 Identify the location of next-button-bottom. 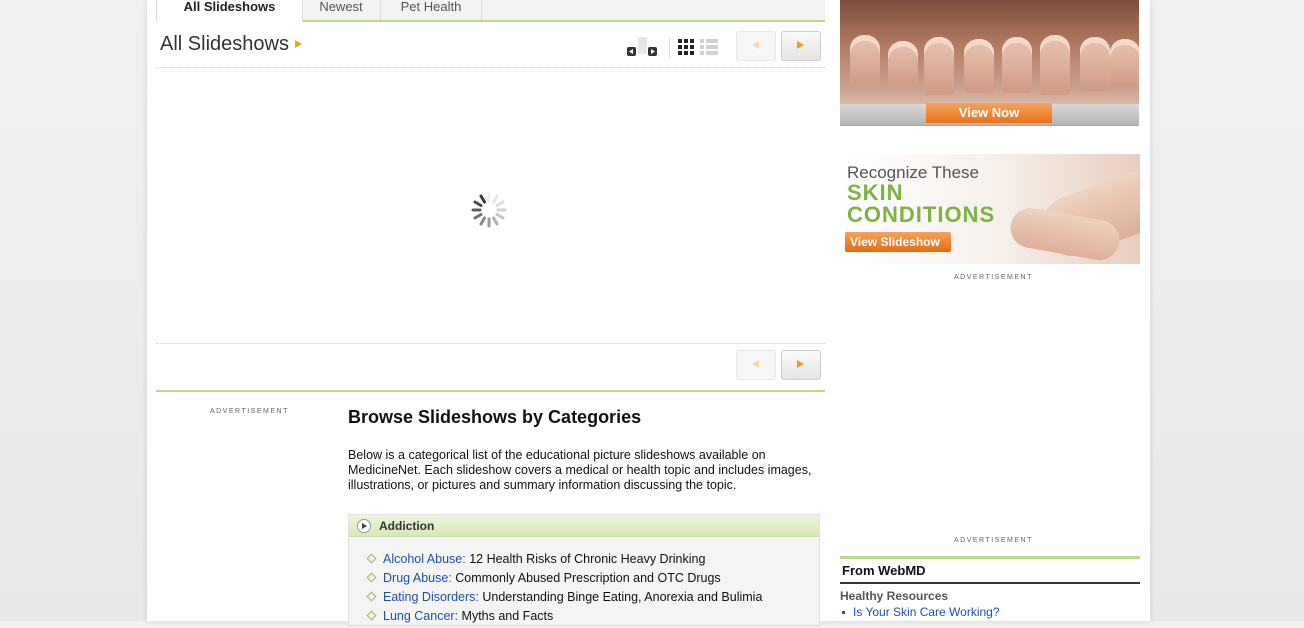
(801, 365).